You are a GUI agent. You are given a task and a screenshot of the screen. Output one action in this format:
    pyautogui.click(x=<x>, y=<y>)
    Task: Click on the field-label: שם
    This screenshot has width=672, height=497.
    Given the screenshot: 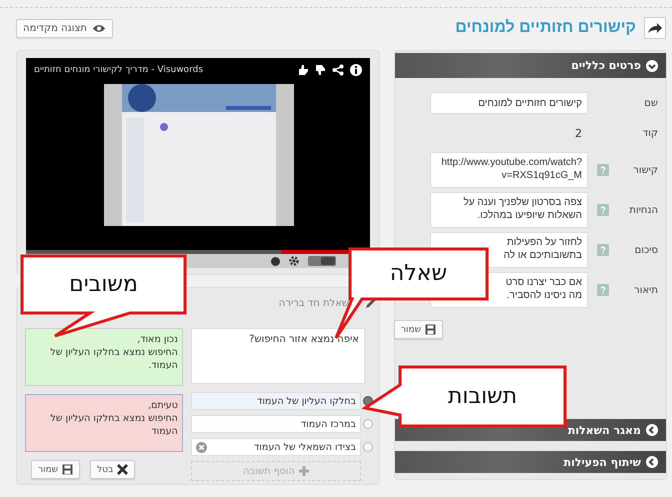 What is the action you would take?
    pyautogui.click(x=650, y=103)
    